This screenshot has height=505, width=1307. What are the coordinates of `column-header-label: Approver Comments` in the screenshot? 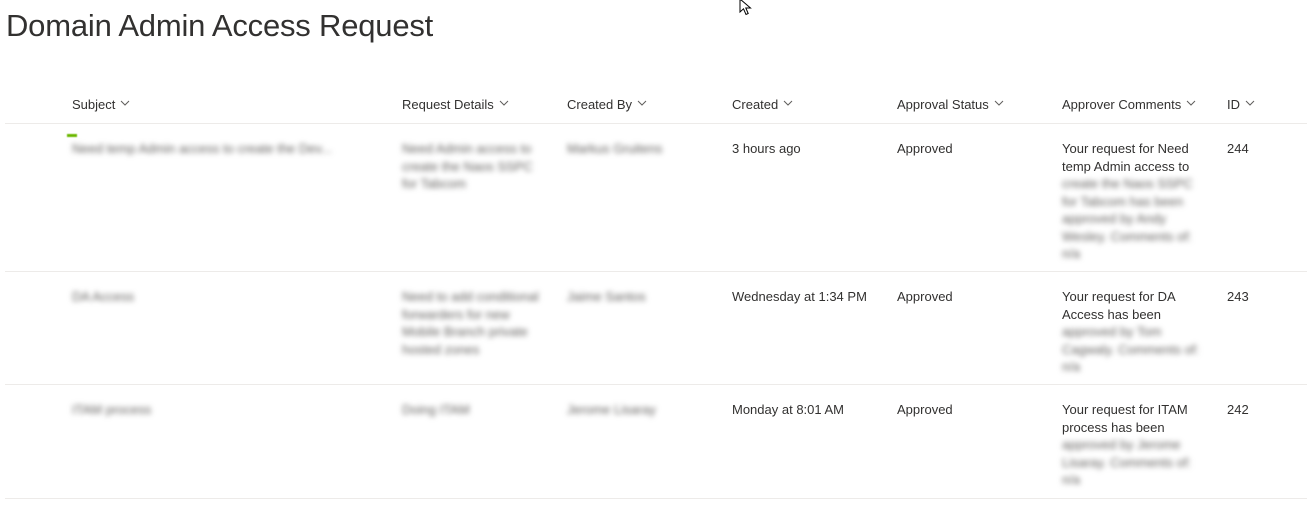 It's located at (1122, 104).